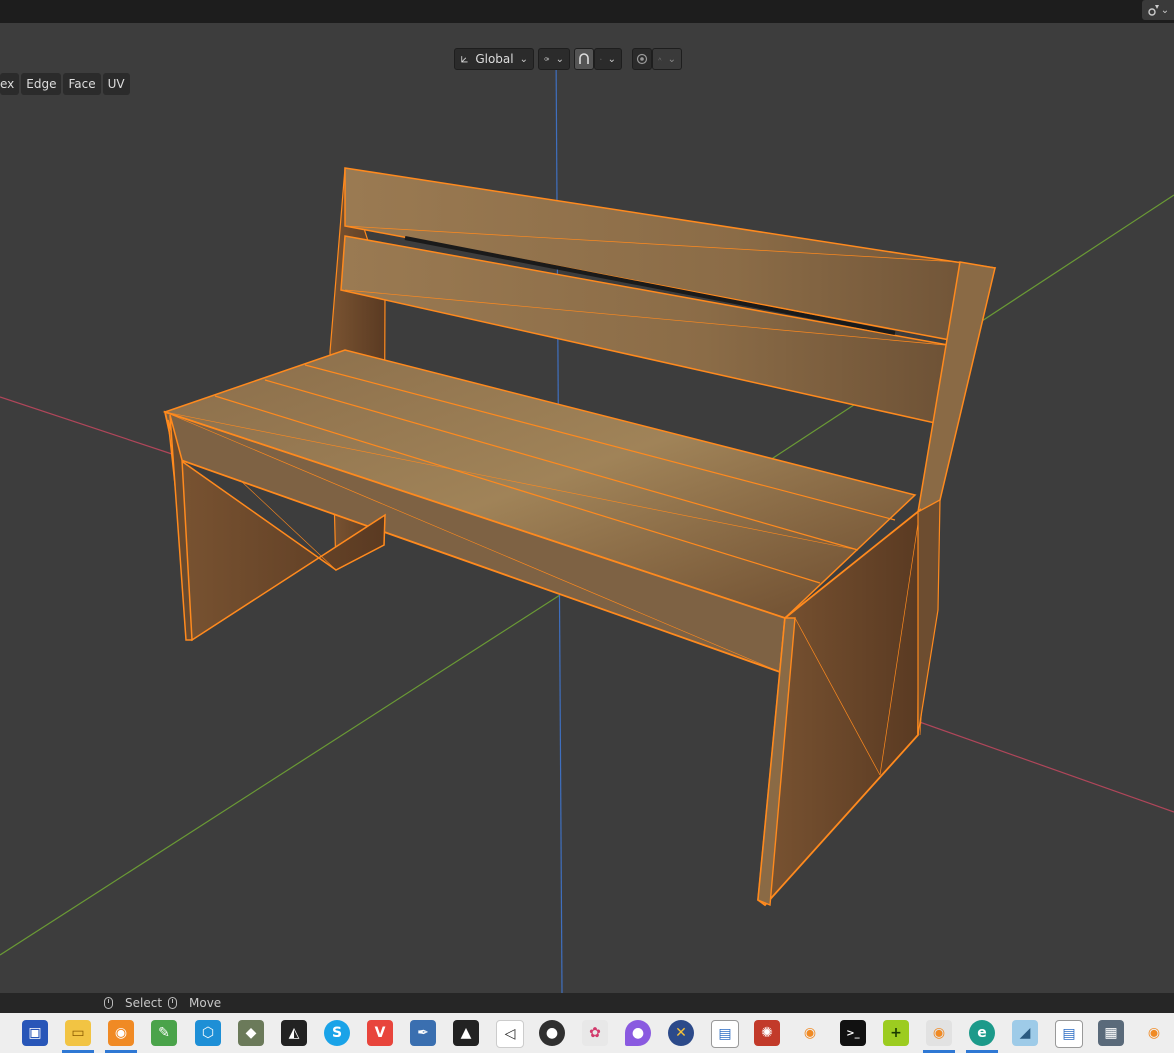  I want to click on eraser-icon: ◢, so click(1025, 1033).